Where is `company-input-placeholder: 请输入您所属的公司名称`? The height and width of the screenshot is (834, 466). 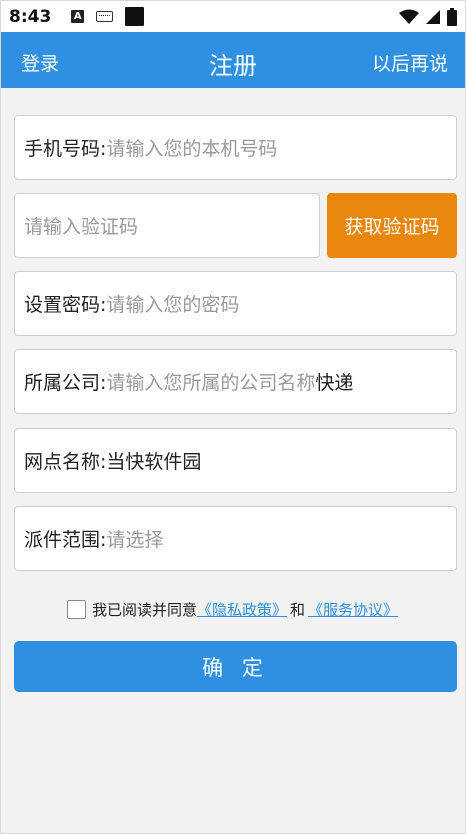 company-input-placeholder: 请输入您所属的公司名称 is located at coordinates (210, 381).